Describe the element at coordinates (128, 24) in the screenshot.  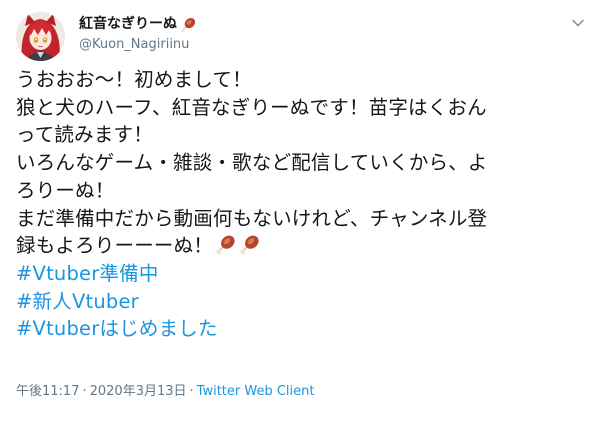
I see `display-name: 紅音なぎりーぬ` at that location.